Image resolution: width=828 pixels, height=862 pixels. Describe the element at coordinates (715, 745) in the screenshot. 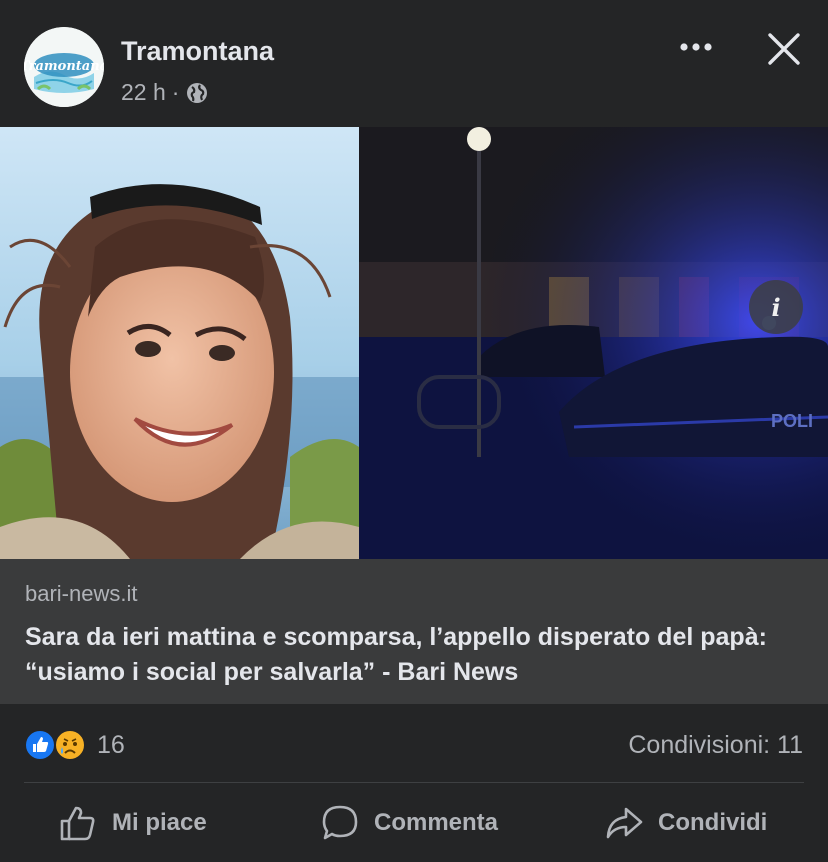

I see `shares-count: Condivisioni: 11` at that location.